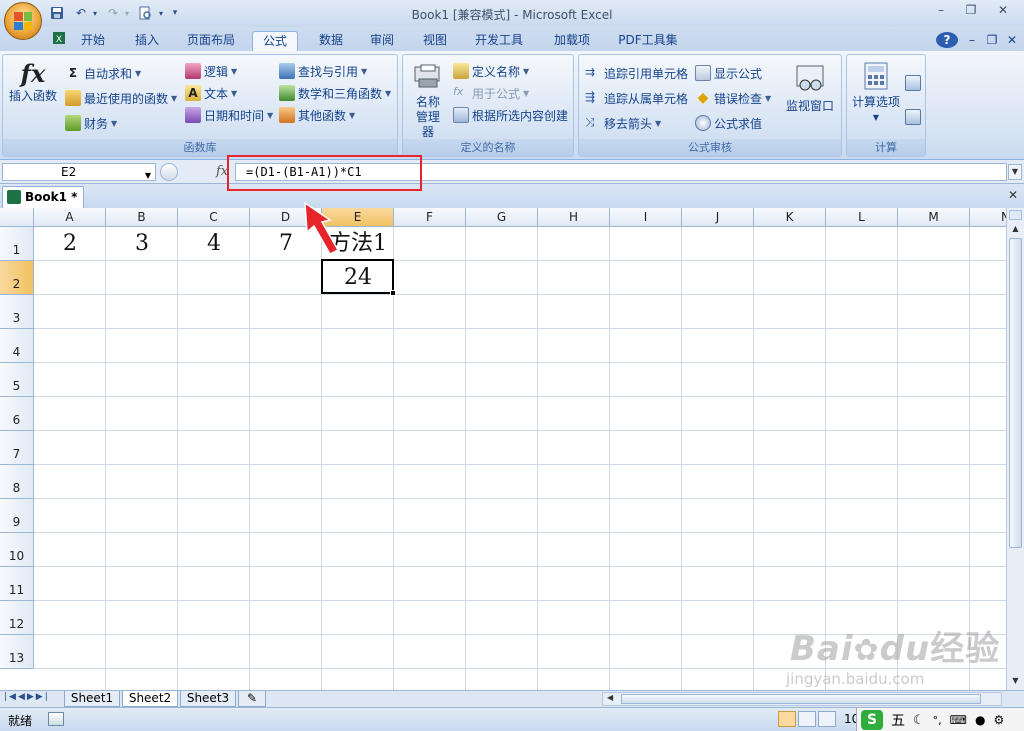 The height and width of the screenshot is (731, 1024). I want to click on tab-page-layout: 页面布局, so click(211, 41).